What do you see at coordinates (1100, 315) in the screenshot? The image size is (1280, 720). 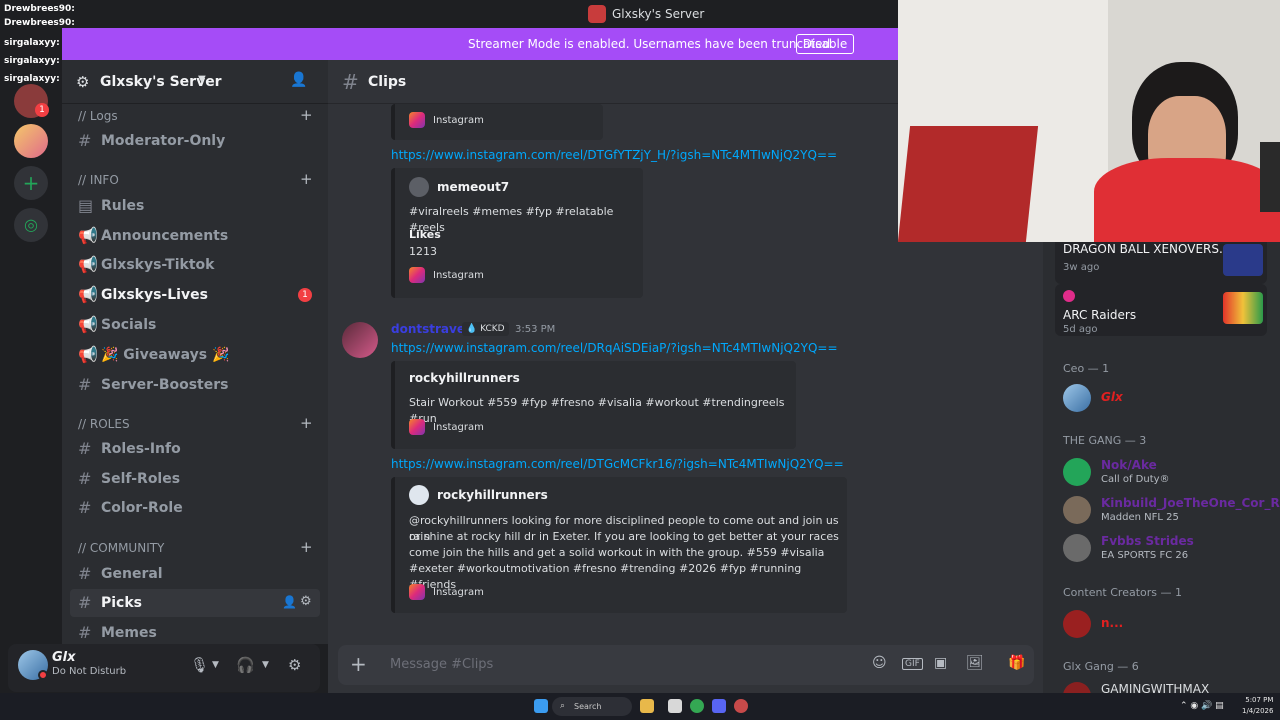 I see `activity-game: ARC Raiders` at bounding box center [1100, 315].